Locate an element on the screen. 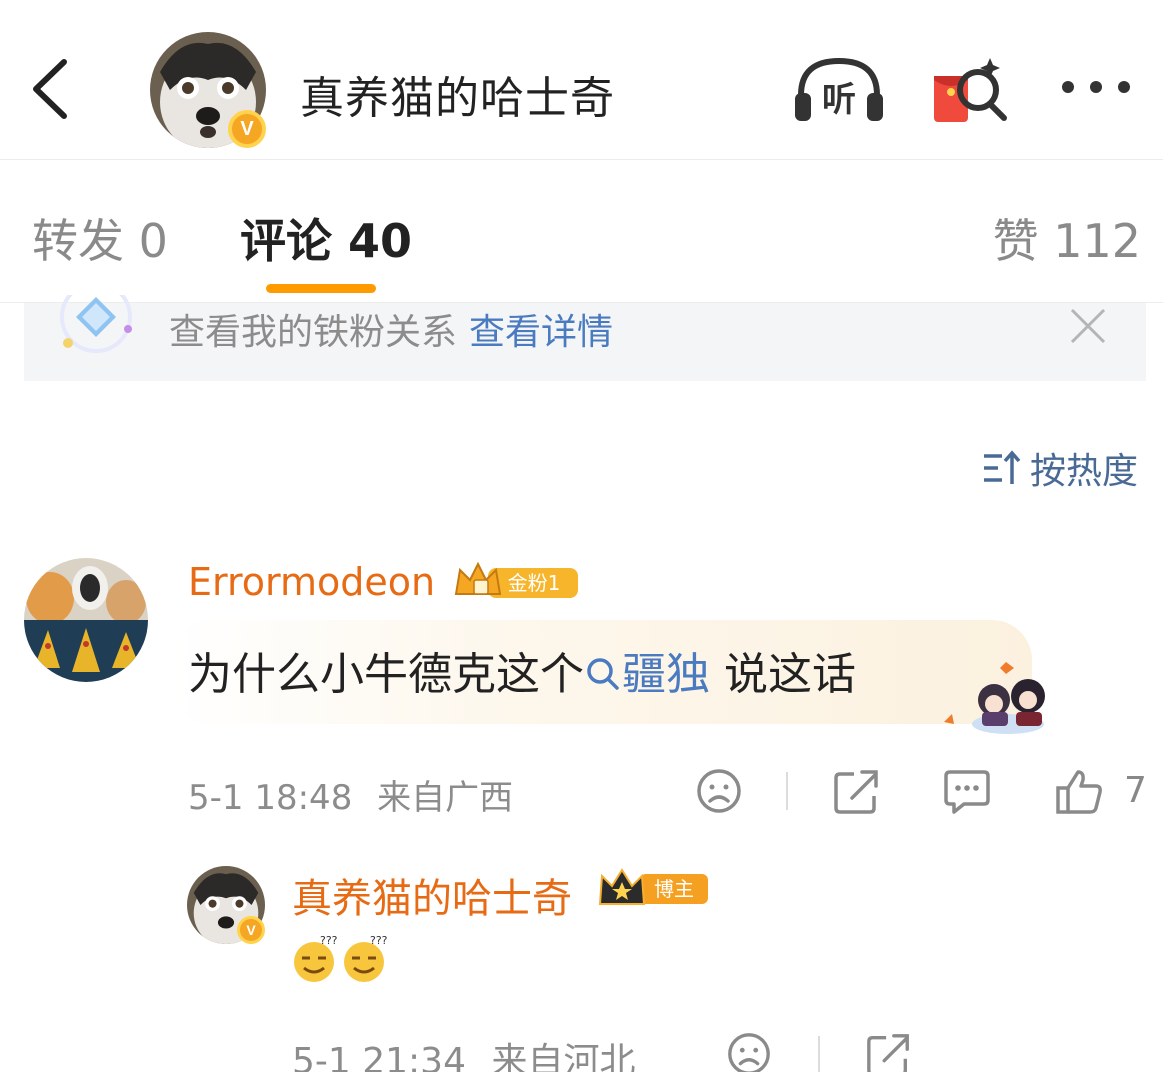  reply-location: 来自河北 is located at coordinates (563, 1056).